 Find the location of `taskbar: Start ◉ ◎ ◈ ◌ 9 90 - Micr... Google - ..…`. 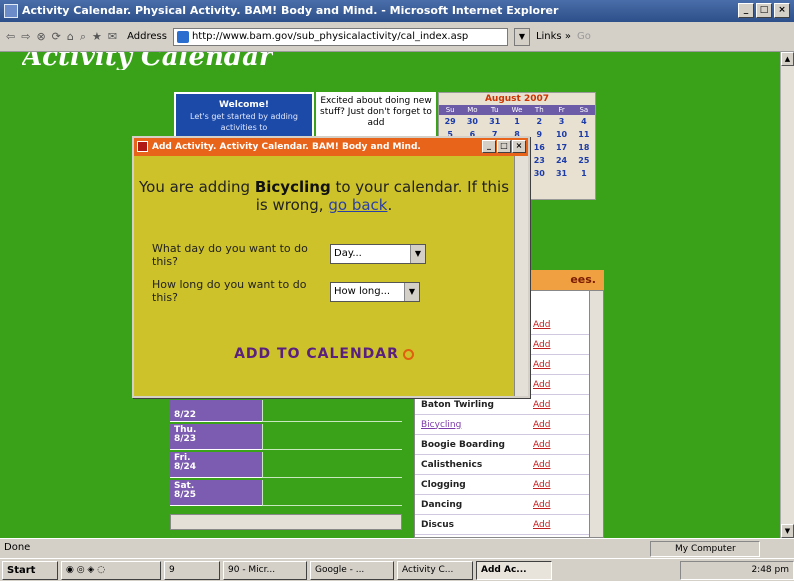

taskbar: Start ◉ ◎ ◈ ◌ 9 90 - Micr... Google - ..… is located at coordinates (397, 569).